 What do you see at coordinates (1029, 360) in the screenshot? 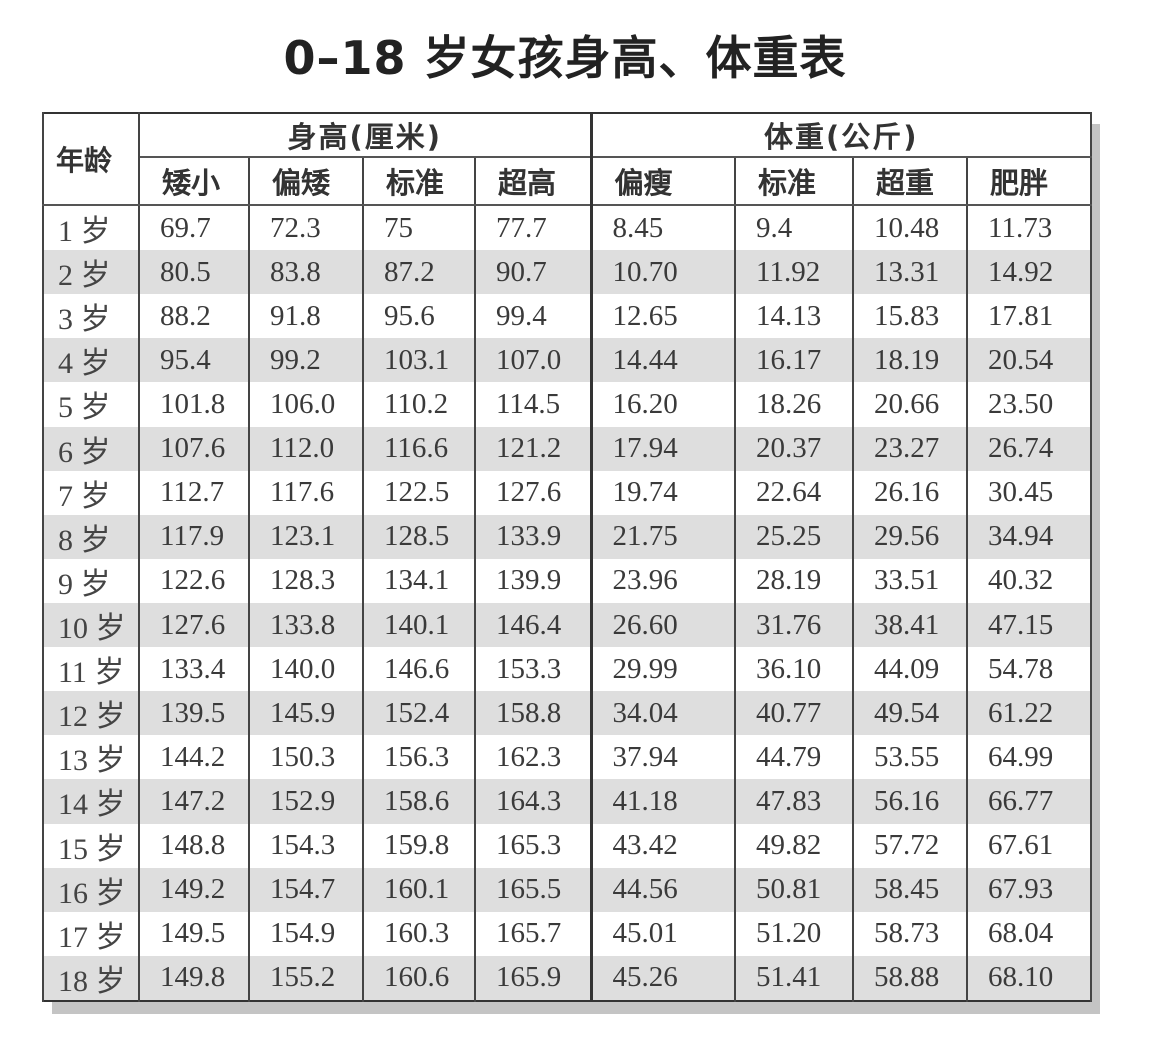
I see `table-cell: 20.54` at bounding box center [1029, 360].